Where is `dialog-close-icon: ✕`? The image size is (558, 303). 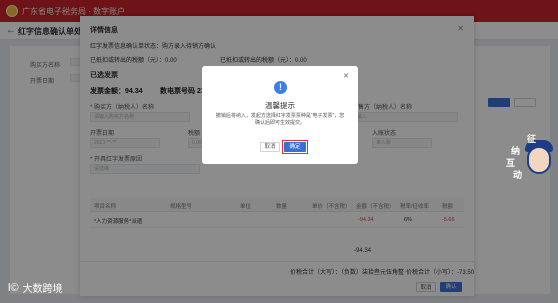 dialog-close-icon: ✕ is located at coordinates (346, 76).